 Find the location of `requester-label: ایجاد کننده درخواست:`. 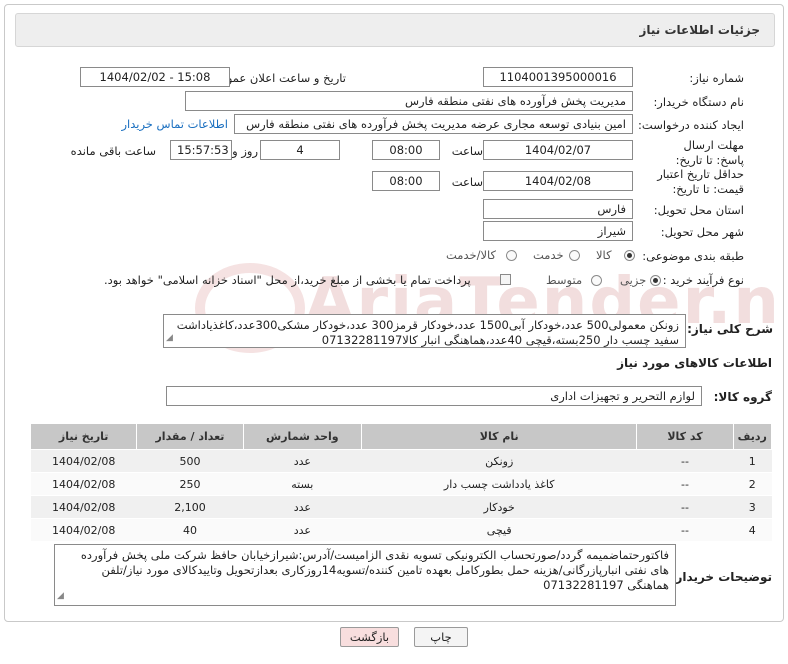

requester-label: ایجاد کننده درخواست: is located at coordinates (691, 125).